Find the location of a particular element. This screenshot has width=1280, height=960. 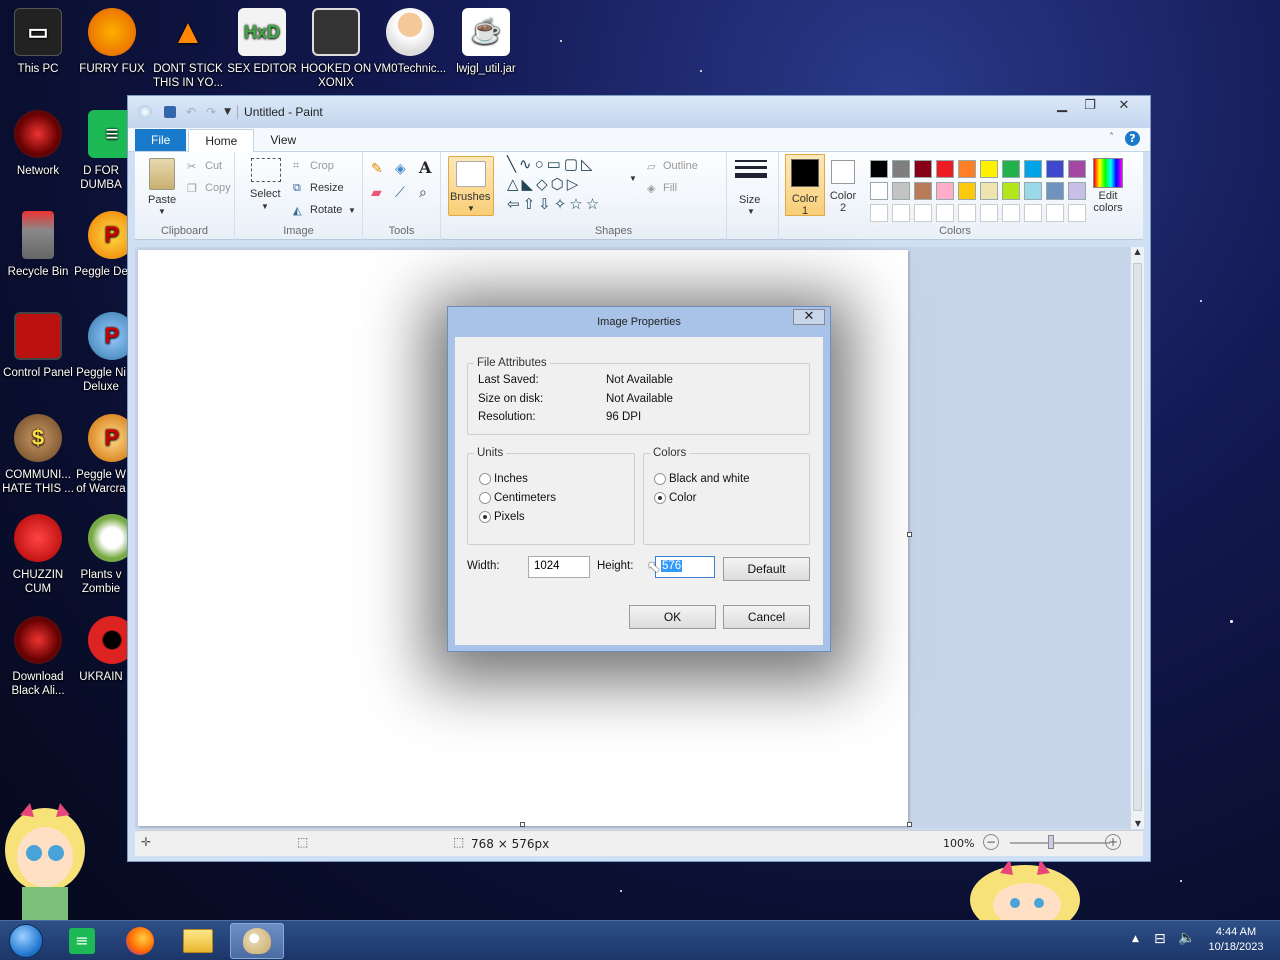

taskbar-paint is located at coordinates (257, 941).